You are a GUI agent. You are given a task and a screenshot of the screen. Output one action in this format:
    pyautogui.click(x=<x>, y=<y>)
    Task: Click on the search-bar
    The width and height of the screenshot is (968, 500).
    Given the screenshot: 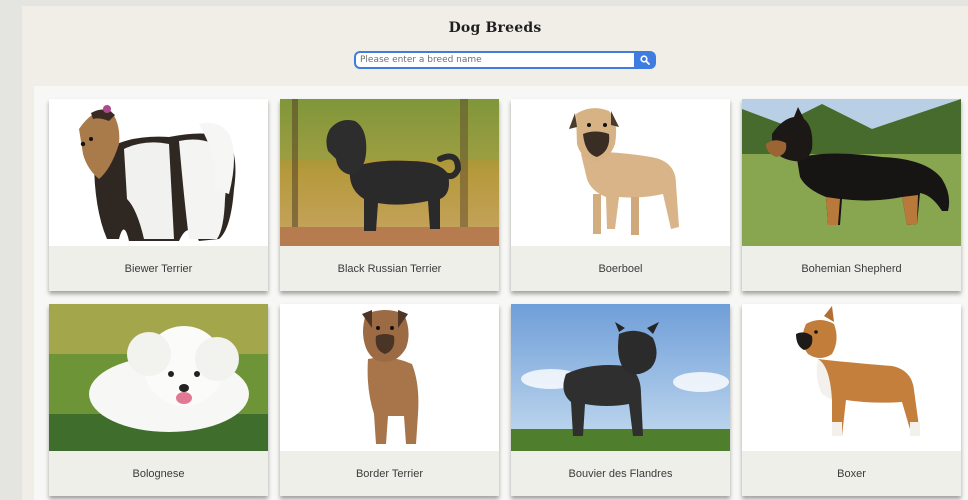 What is the action you would take?
    pyautogui.click(x=505, y=60)
    